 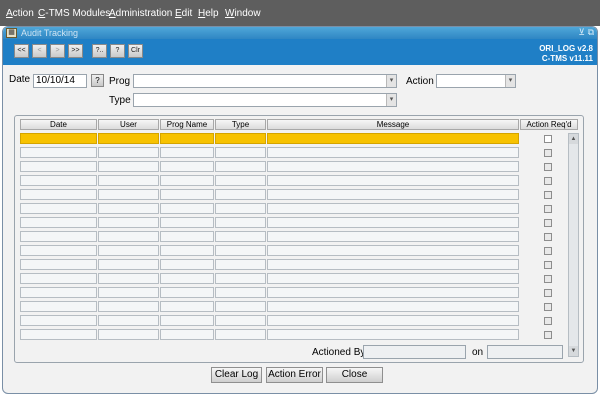 What do you see at coordinates (265, 81) in the screenshot?
I see `prog-combo: ▾` at bounding box center [265, 81].